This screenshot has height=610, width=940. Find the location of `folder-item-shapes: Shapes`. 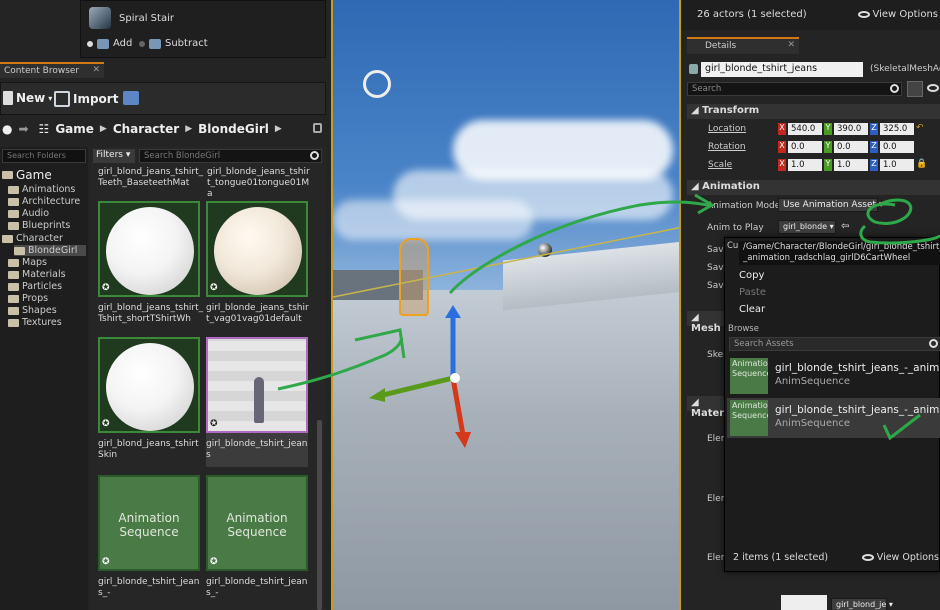

folder-item-shapes: Shapes is located at coordinates (32, 310).